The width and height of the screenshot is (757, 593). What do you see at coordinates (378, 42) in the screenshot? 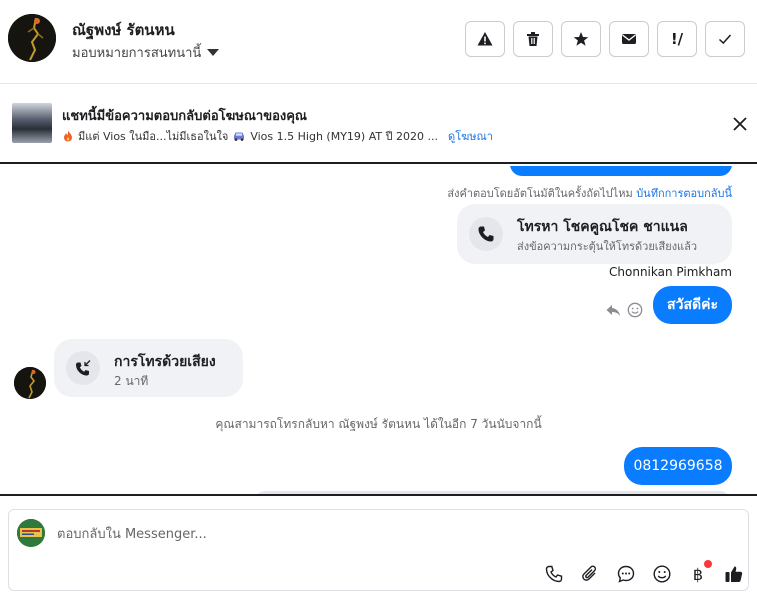
I see `conversation-header: ณัฐพงษ์ รัตนหน มอบหมายการสนทนานี้ !/` at bounding box center [378, 42].